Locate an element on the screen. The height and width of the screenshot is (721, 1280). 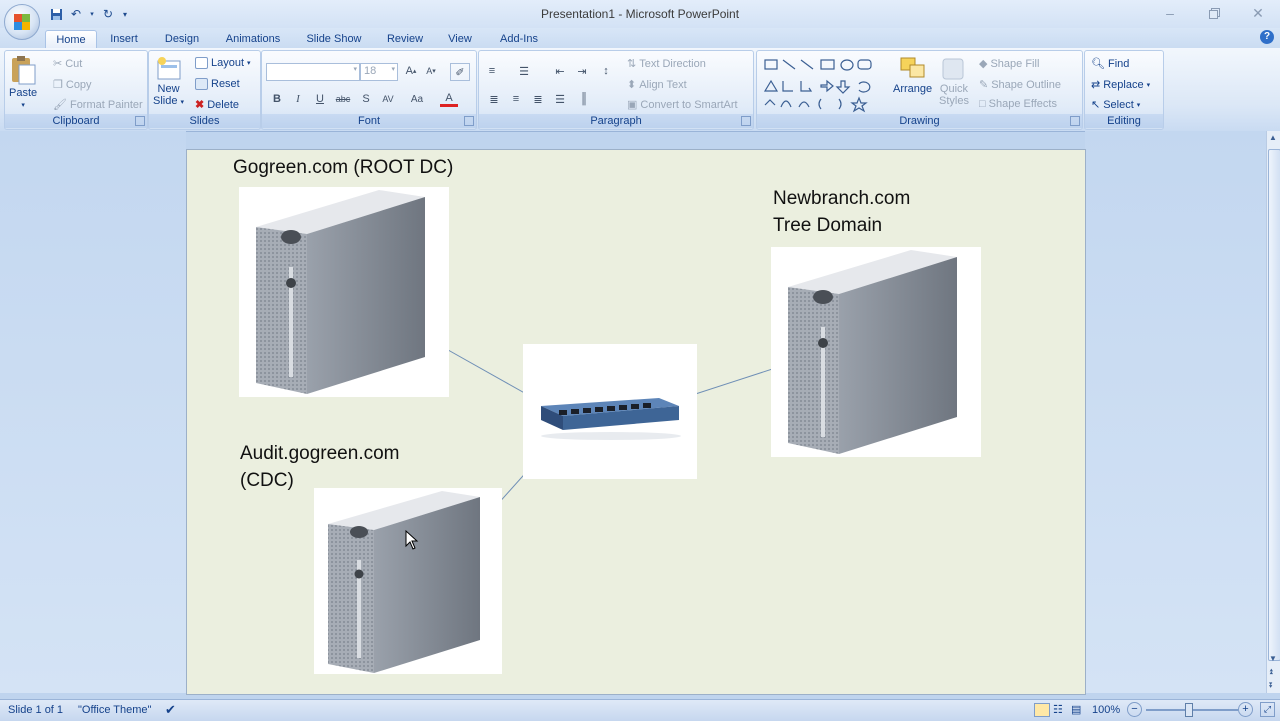
shapes-gallery is located at coordinates (823, 86).